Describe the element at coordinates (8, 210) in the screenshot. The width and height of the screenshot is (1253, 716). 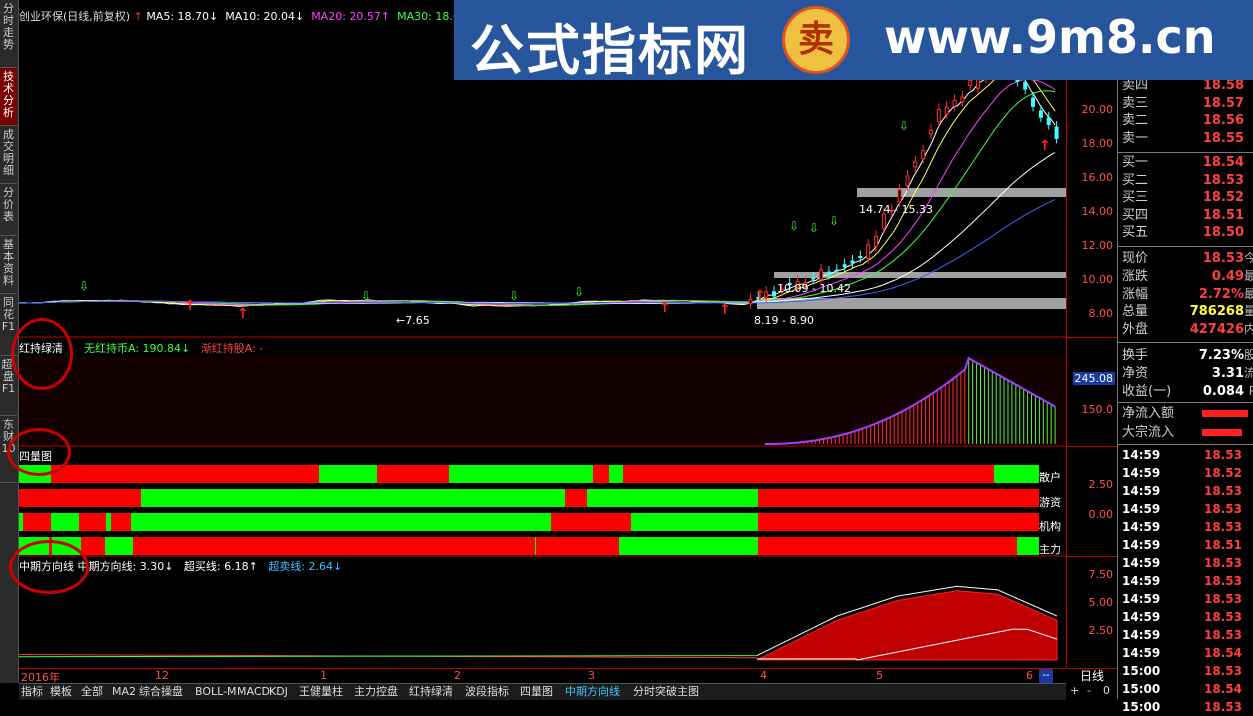
I see `left-tab-3: 分价表` at that location.